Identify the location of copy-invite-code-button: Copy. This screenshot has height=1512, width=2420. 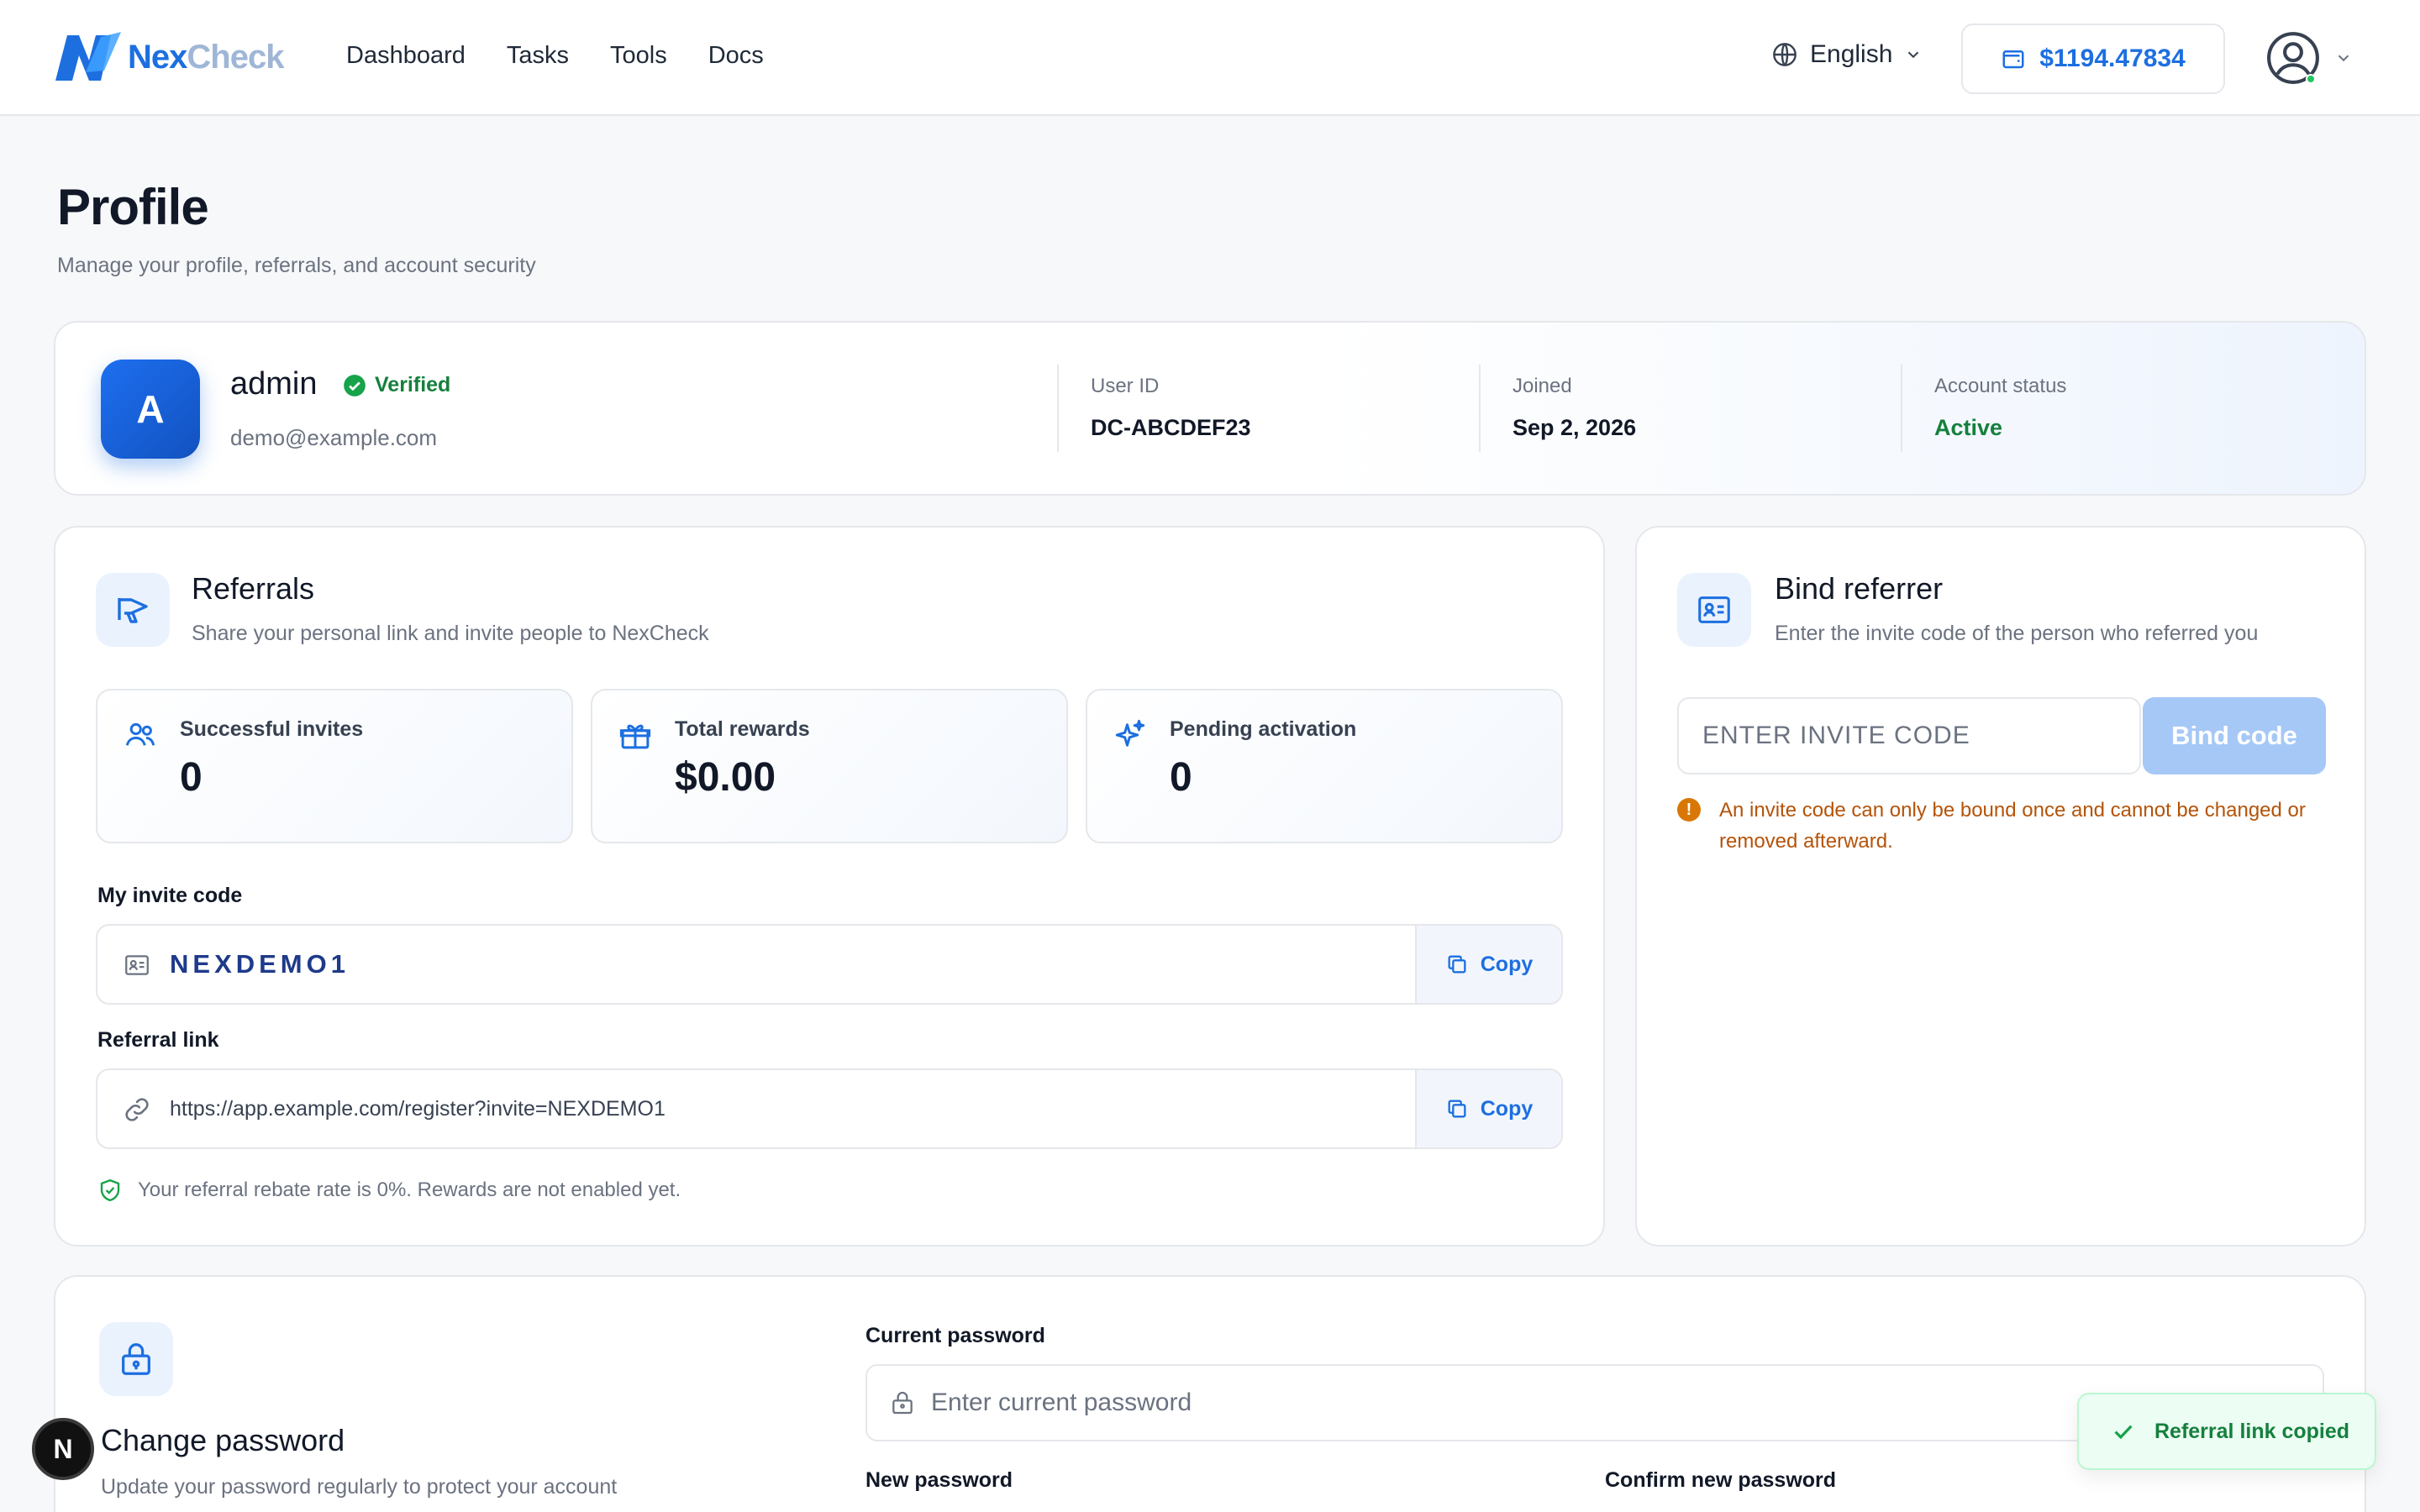
(1488, 964).